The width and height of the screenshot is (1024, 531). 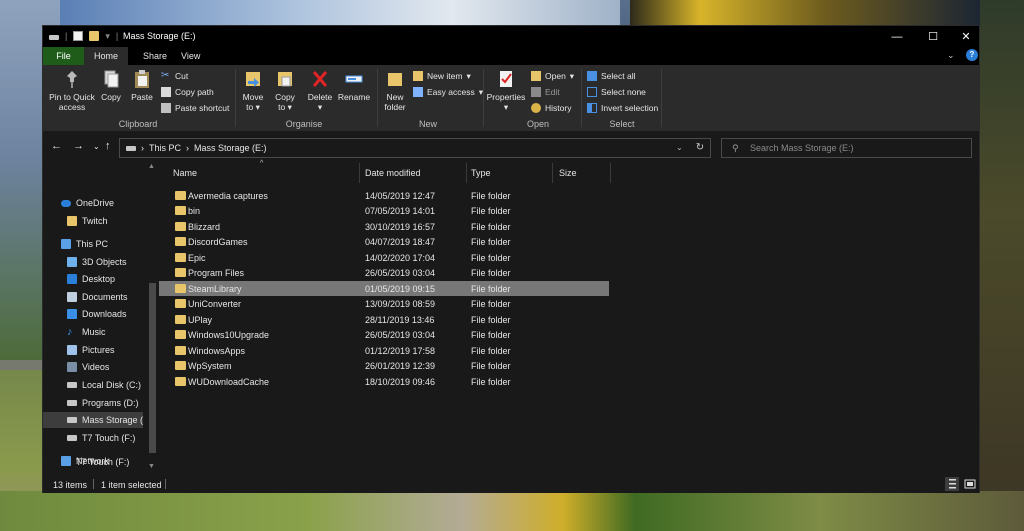 I want to click on refresh-button: ↻, so click(x=700, y=152).